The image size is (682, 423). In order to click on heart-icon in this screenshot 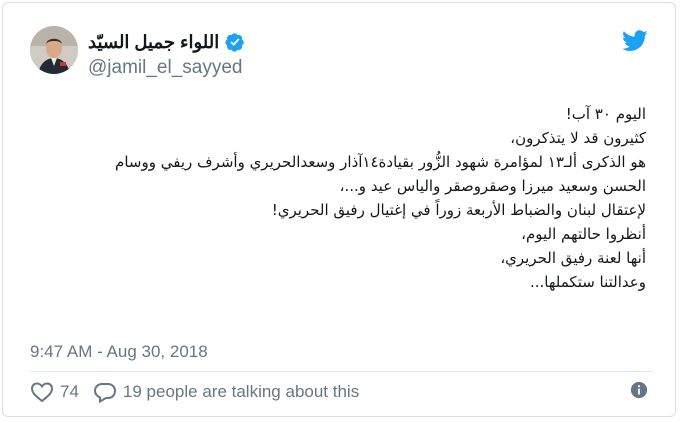, I will do `click(42, 392)`.